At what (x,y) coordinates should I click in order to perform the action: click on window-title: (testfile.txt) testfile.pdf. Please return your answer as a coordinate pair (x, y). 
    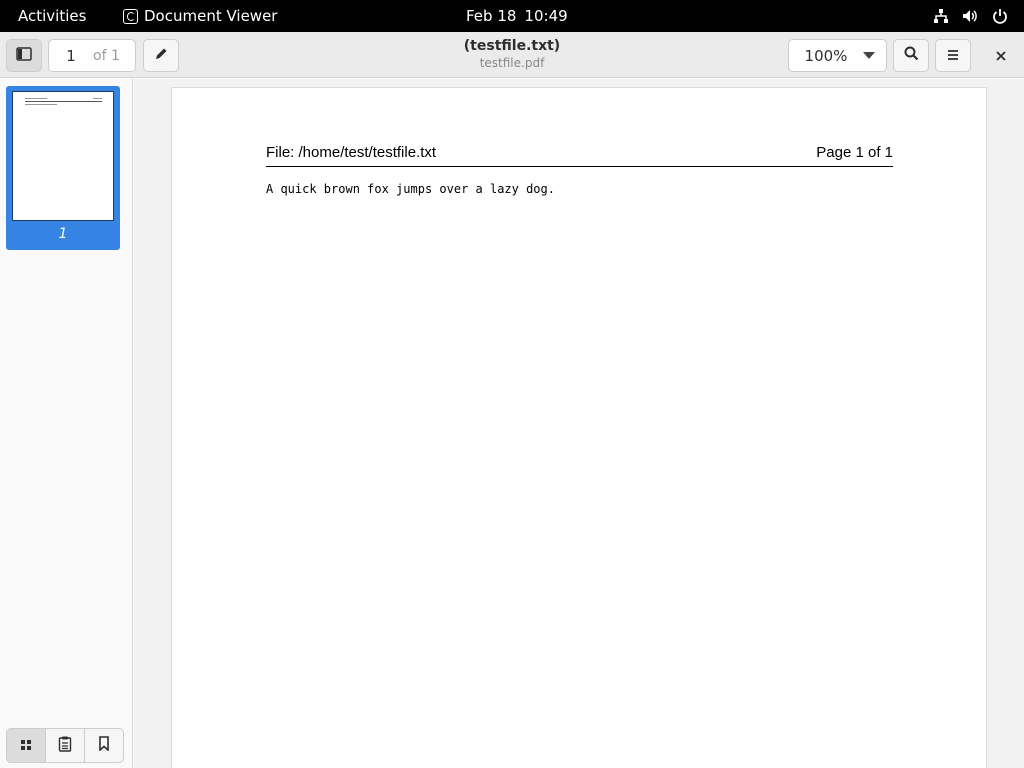
    Looking at the image, I should click on (512, 54).